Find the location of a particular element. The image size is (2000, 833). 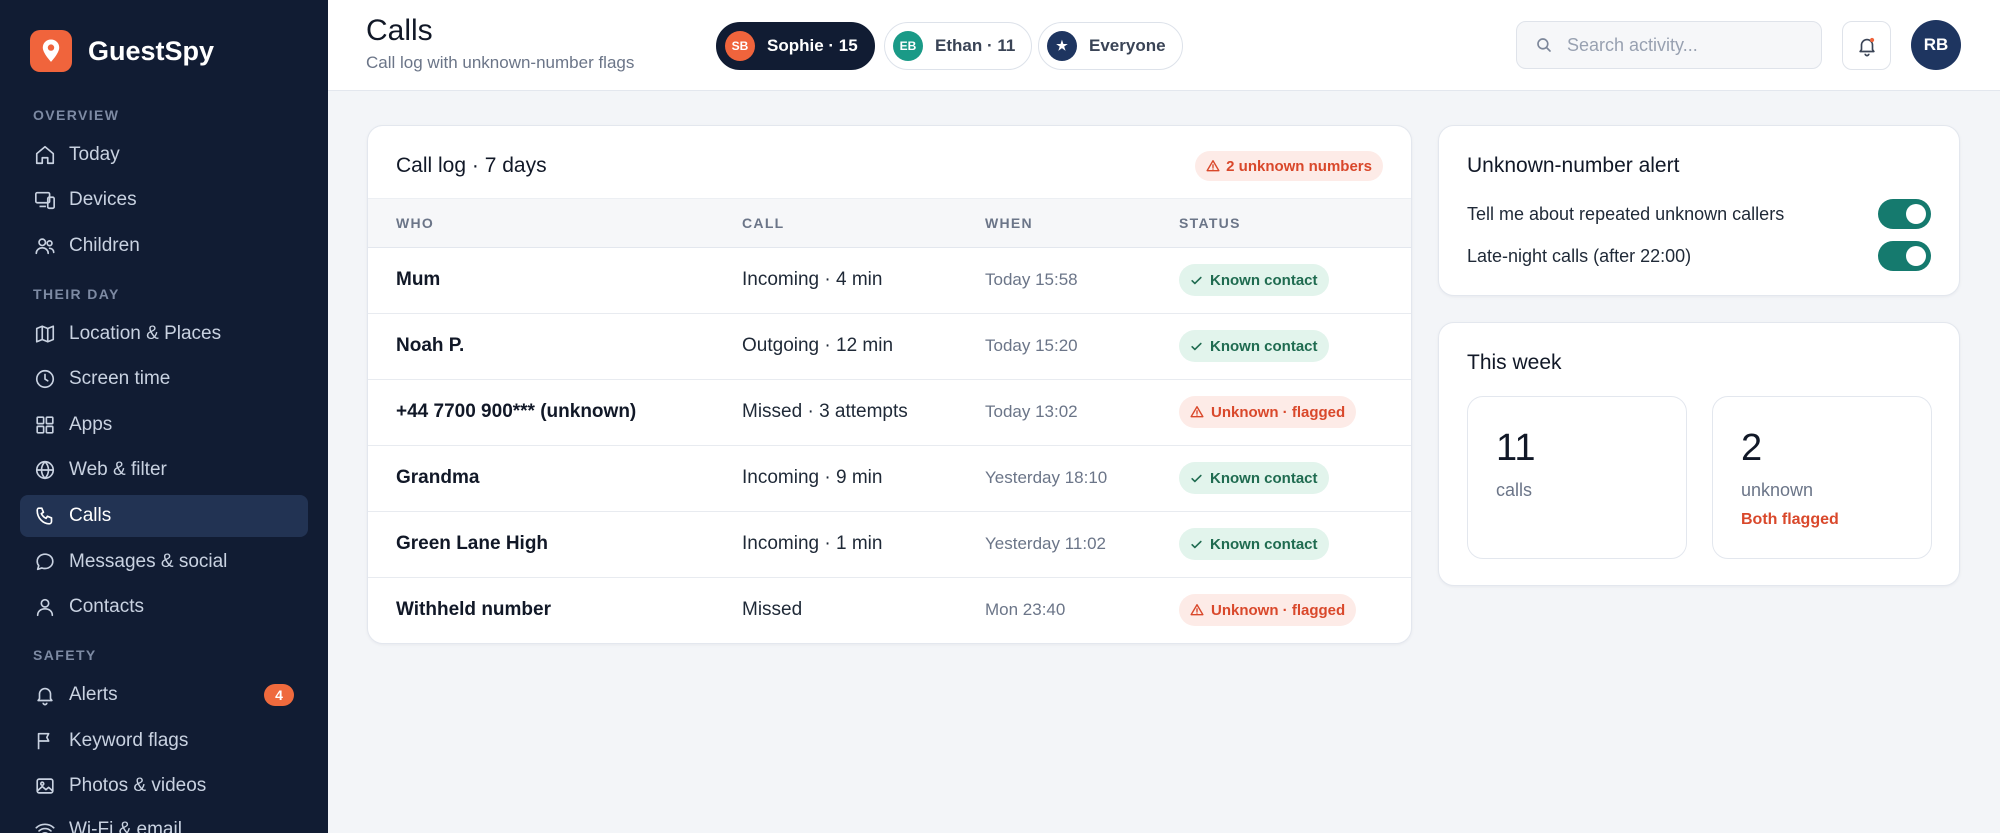

sidebar-item-label: Location & Places is located at coordinates (145, 333).